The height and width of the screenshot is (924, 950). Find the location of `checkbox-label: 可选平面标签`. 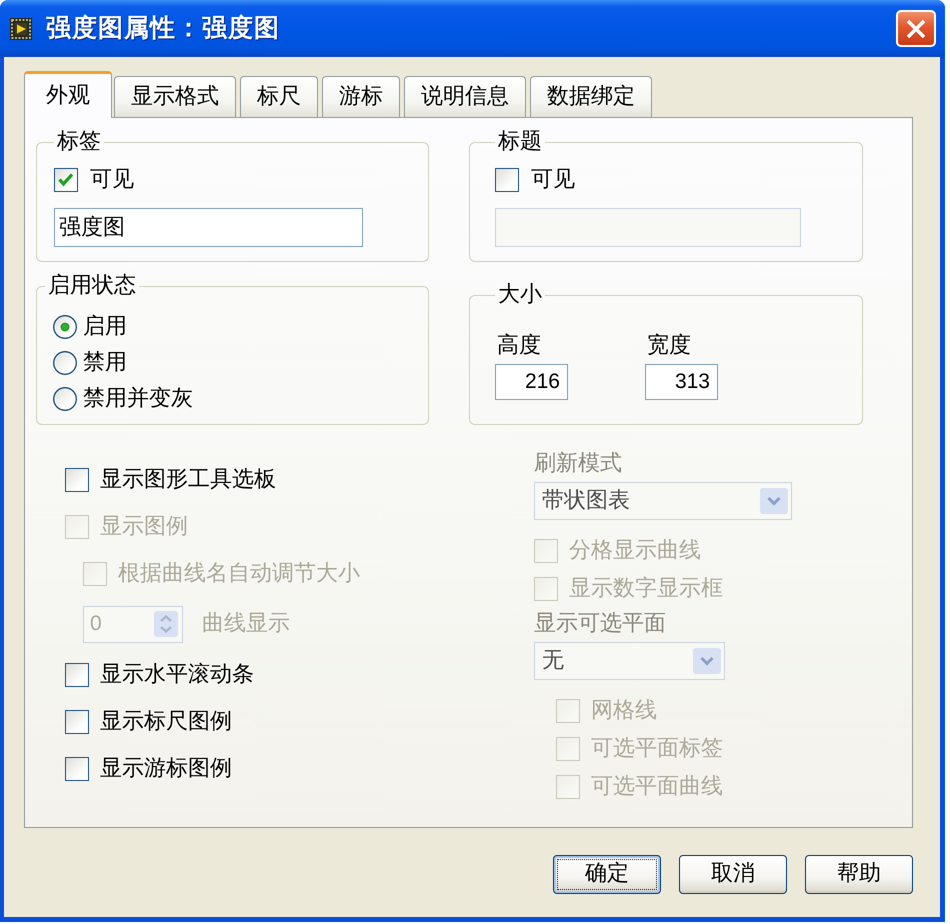

checkbox-label: 可选平面标签 is located at coordinates (657, 749).